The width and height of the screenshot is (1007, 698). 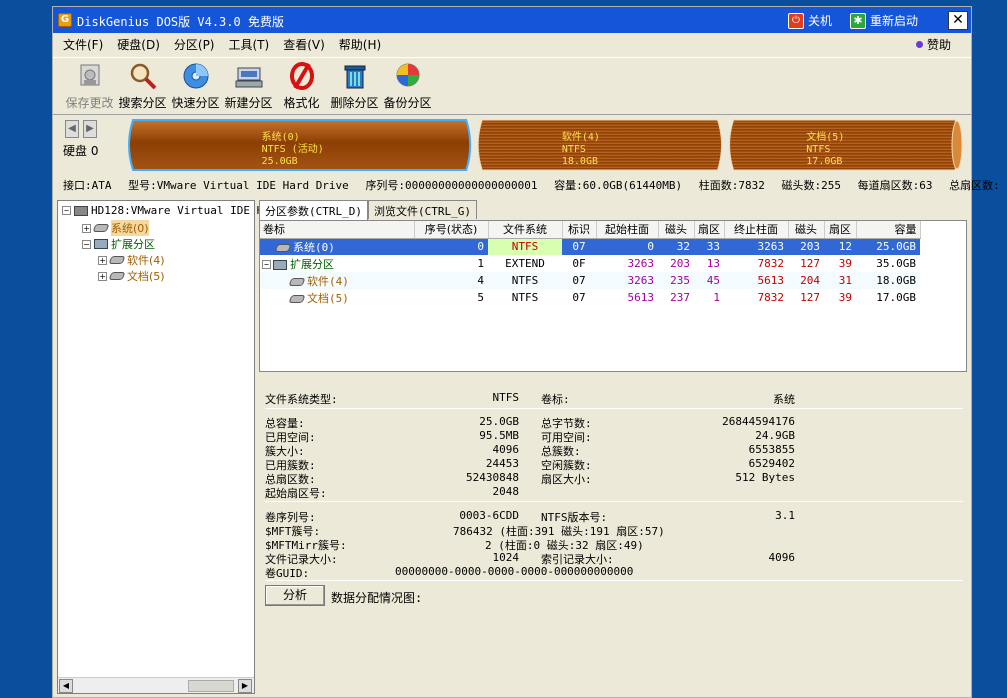 What do you see at coordinates (407, 86) in the screenshot?
I see `backup-partition-button: 备份分区` at bounding box center [407, 86].